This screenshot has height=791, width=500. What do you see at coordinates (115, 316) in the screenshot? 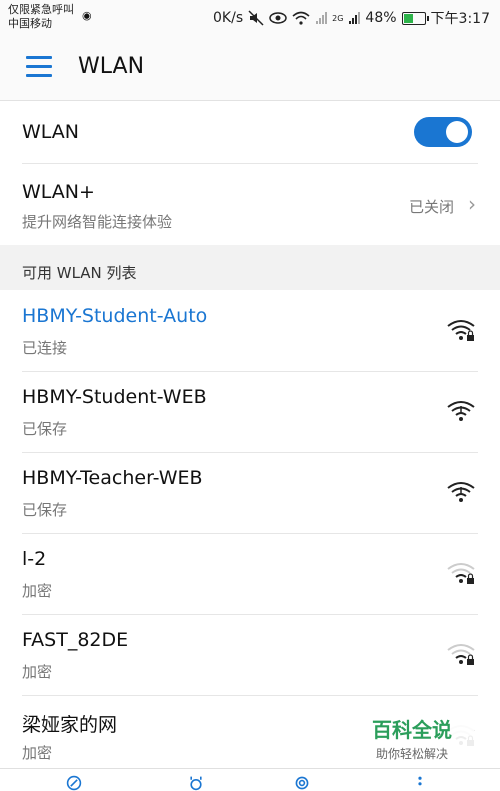
I see `network-name: HBMY-Student-Auto` at bounding box center [115, 316].